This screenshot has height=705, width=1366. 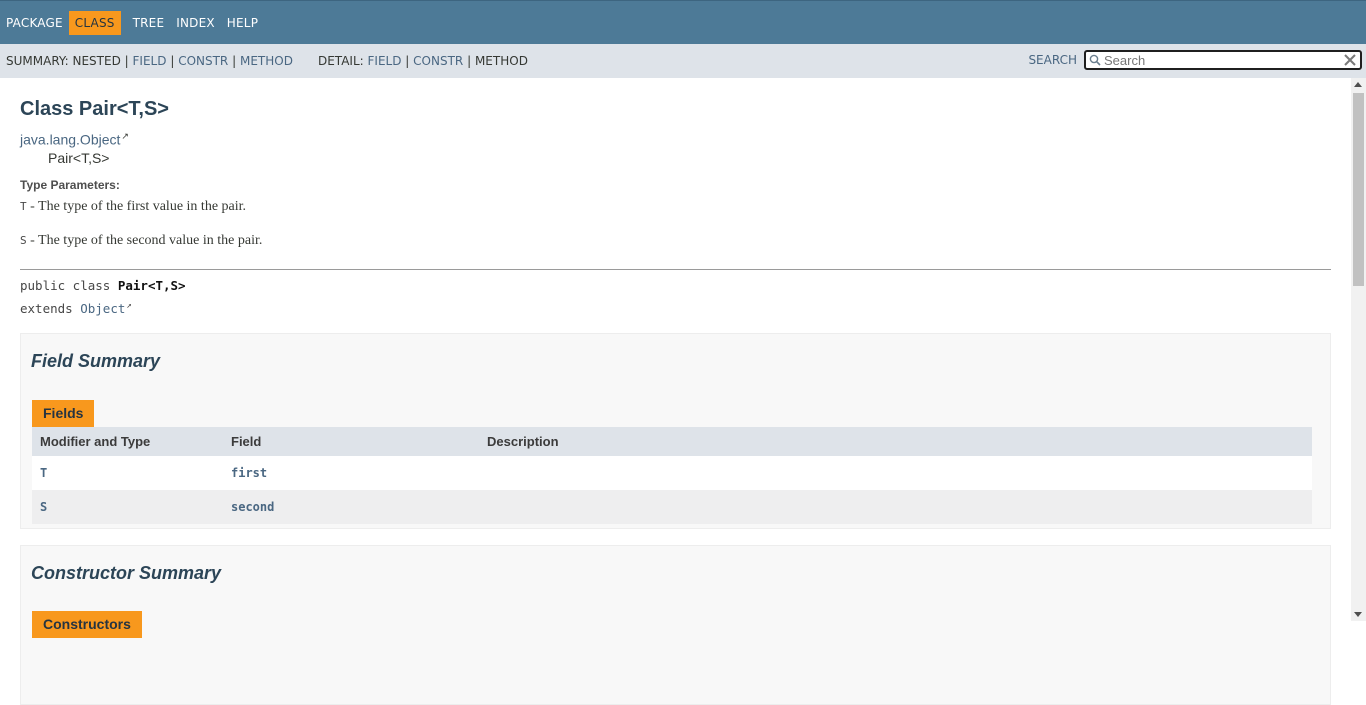 I want to click on type-parameters-heading: Type Parameters:, so click(x=70, y=185).